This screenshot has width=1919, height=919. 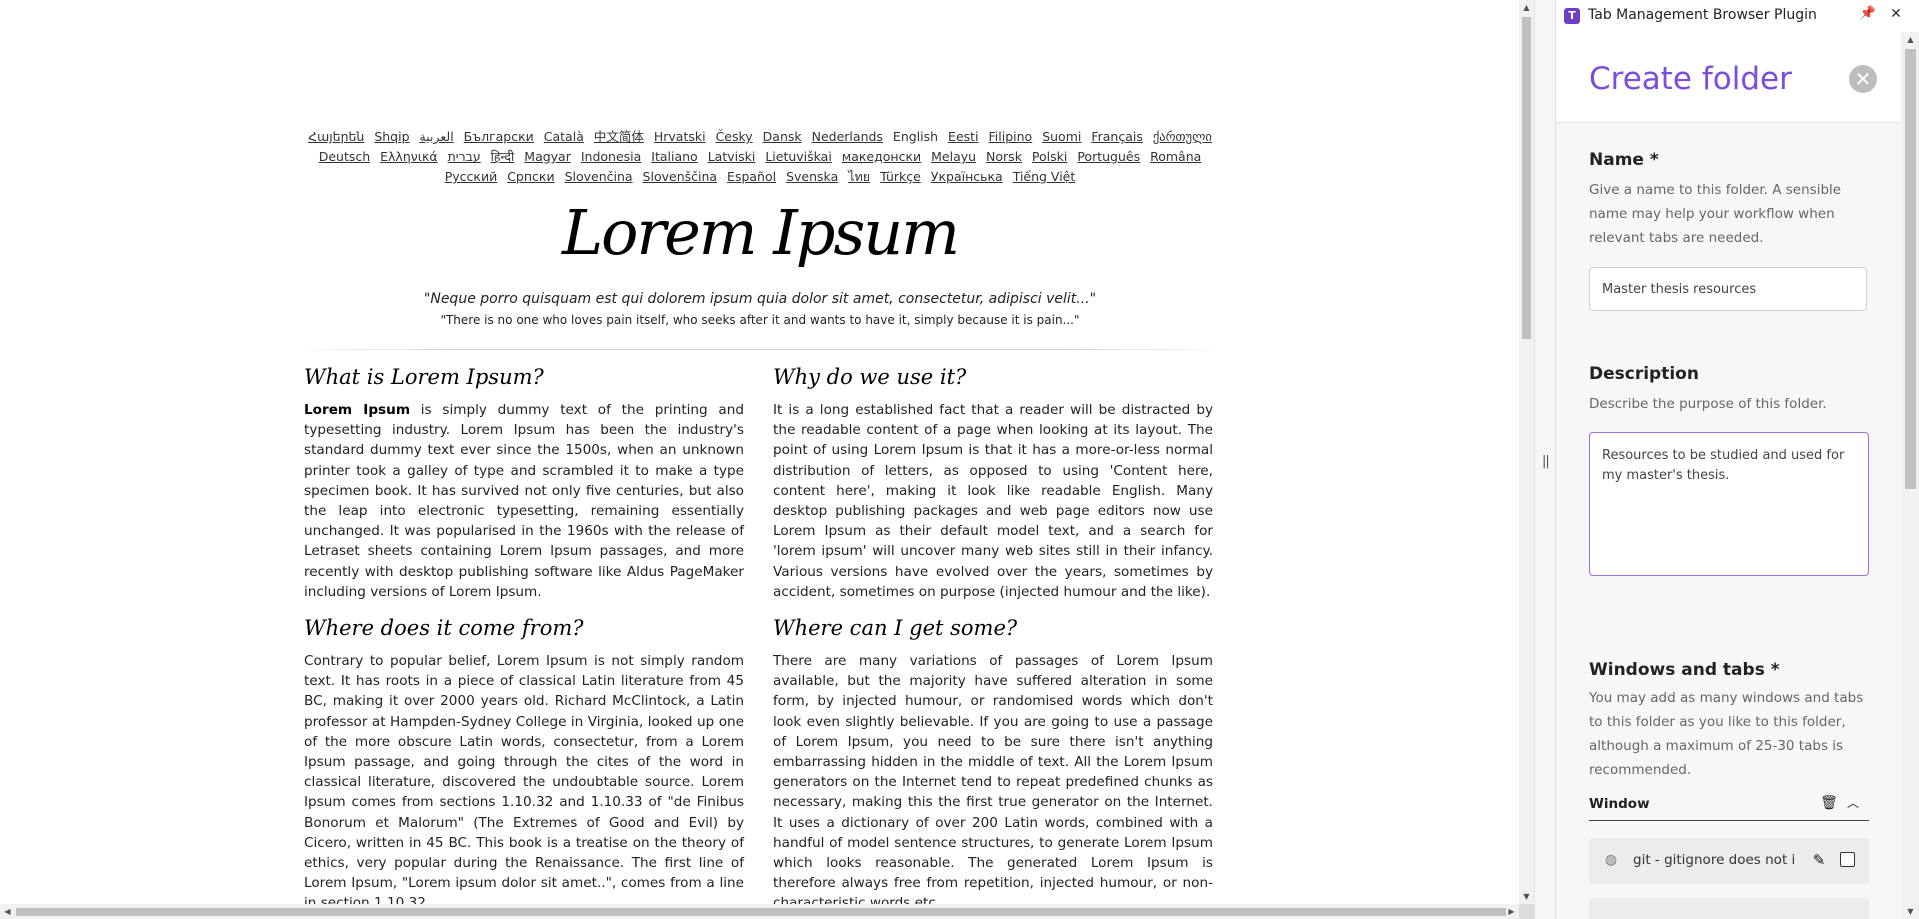 What do you see at coordinates (7, 911) in the screenshot?
I see `scroll-left-icon: ◀` at bounding box center [7, 911].